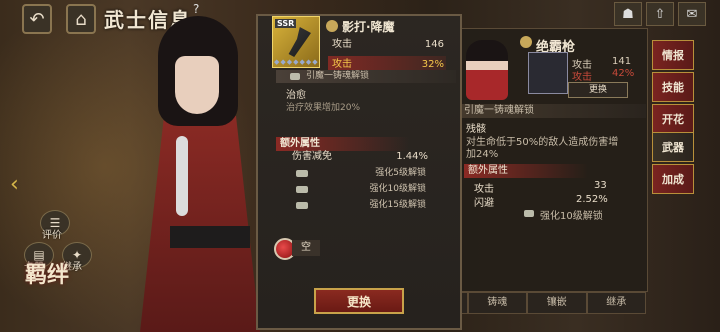  I want to click on back-arrow-icon: ↶, so click(37, 19).